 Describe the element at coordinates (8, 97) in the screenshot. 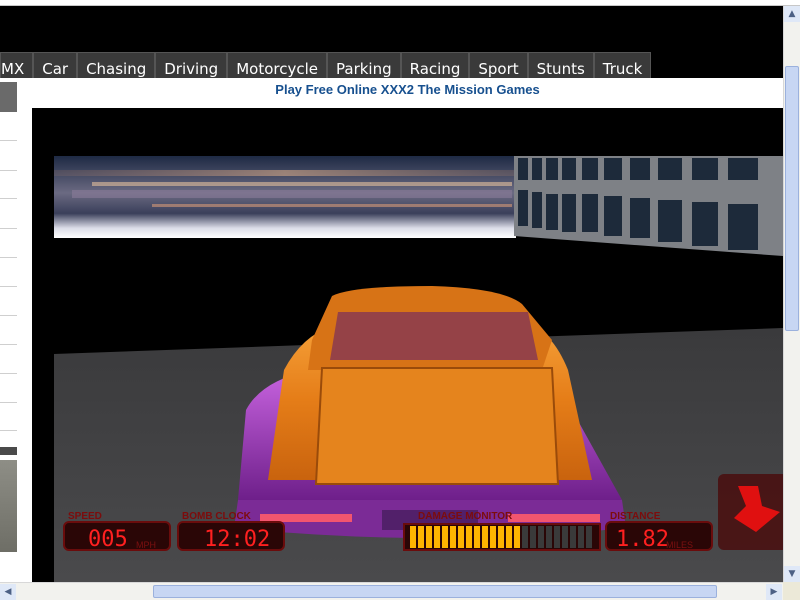

I see `sidebar-header` at that location.